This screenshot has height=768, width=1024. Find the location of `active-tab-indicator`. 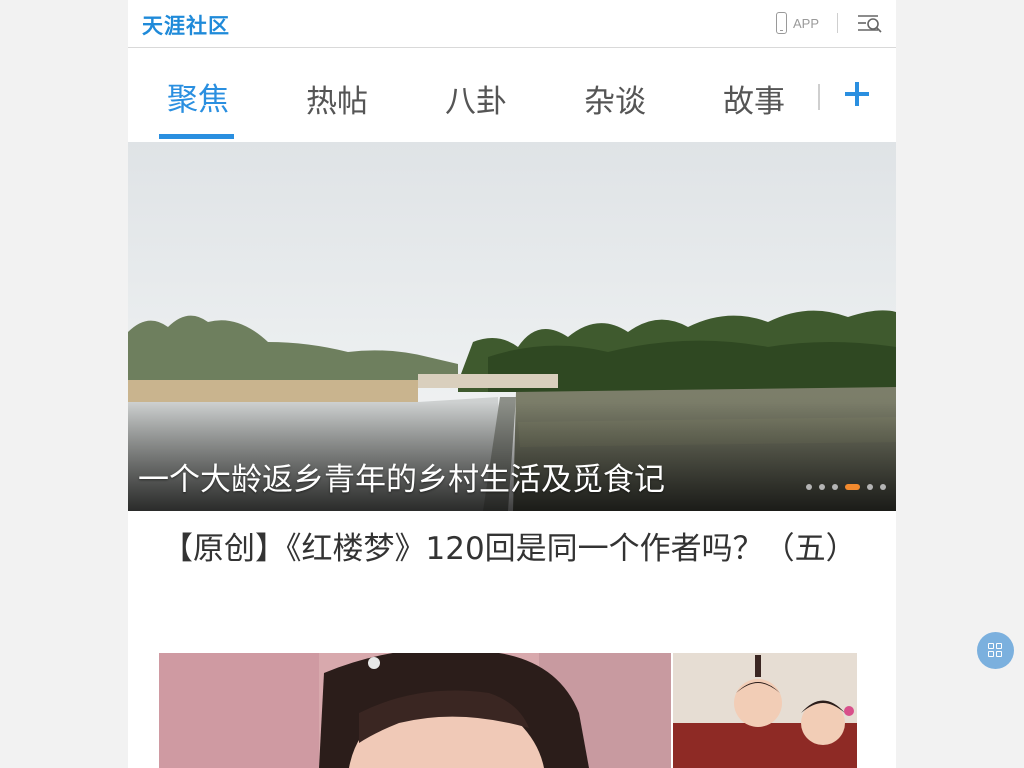

active-tab-indicator is located at coordinates (196, 136).